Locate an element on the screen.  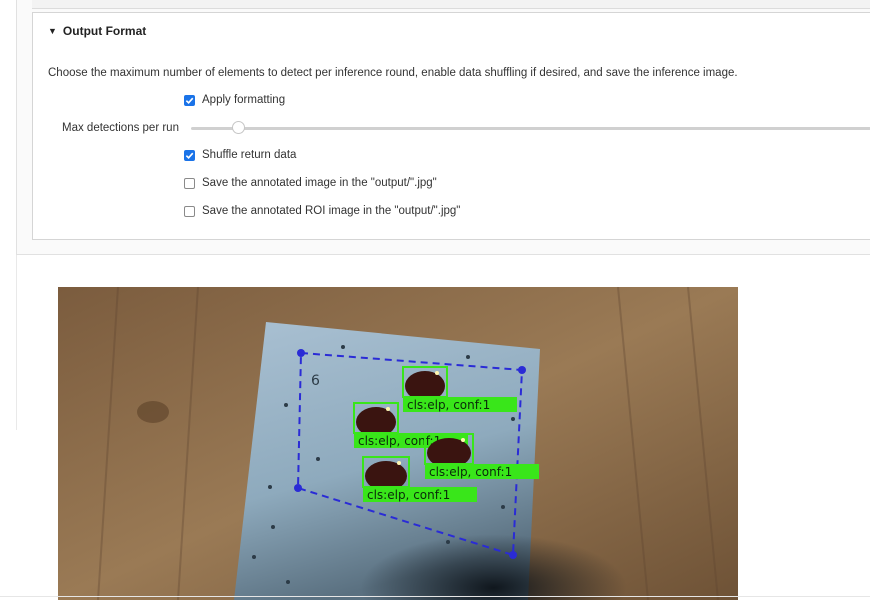
max-detections-slider-thumb is located at coordinates (239, 127).